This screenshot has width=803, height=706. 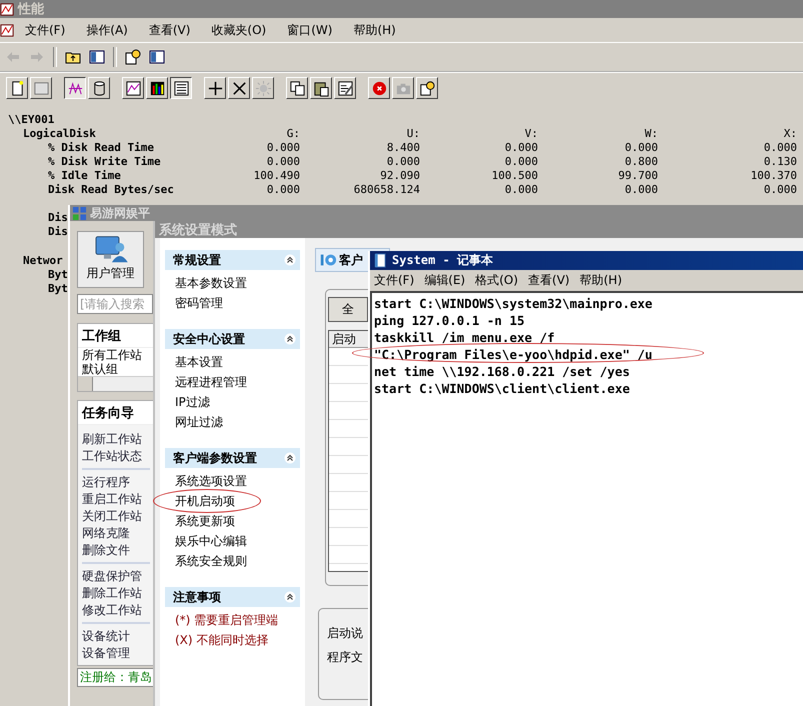 I want to click on section-header: 客户端参数设置, so click(x=232, y=458).